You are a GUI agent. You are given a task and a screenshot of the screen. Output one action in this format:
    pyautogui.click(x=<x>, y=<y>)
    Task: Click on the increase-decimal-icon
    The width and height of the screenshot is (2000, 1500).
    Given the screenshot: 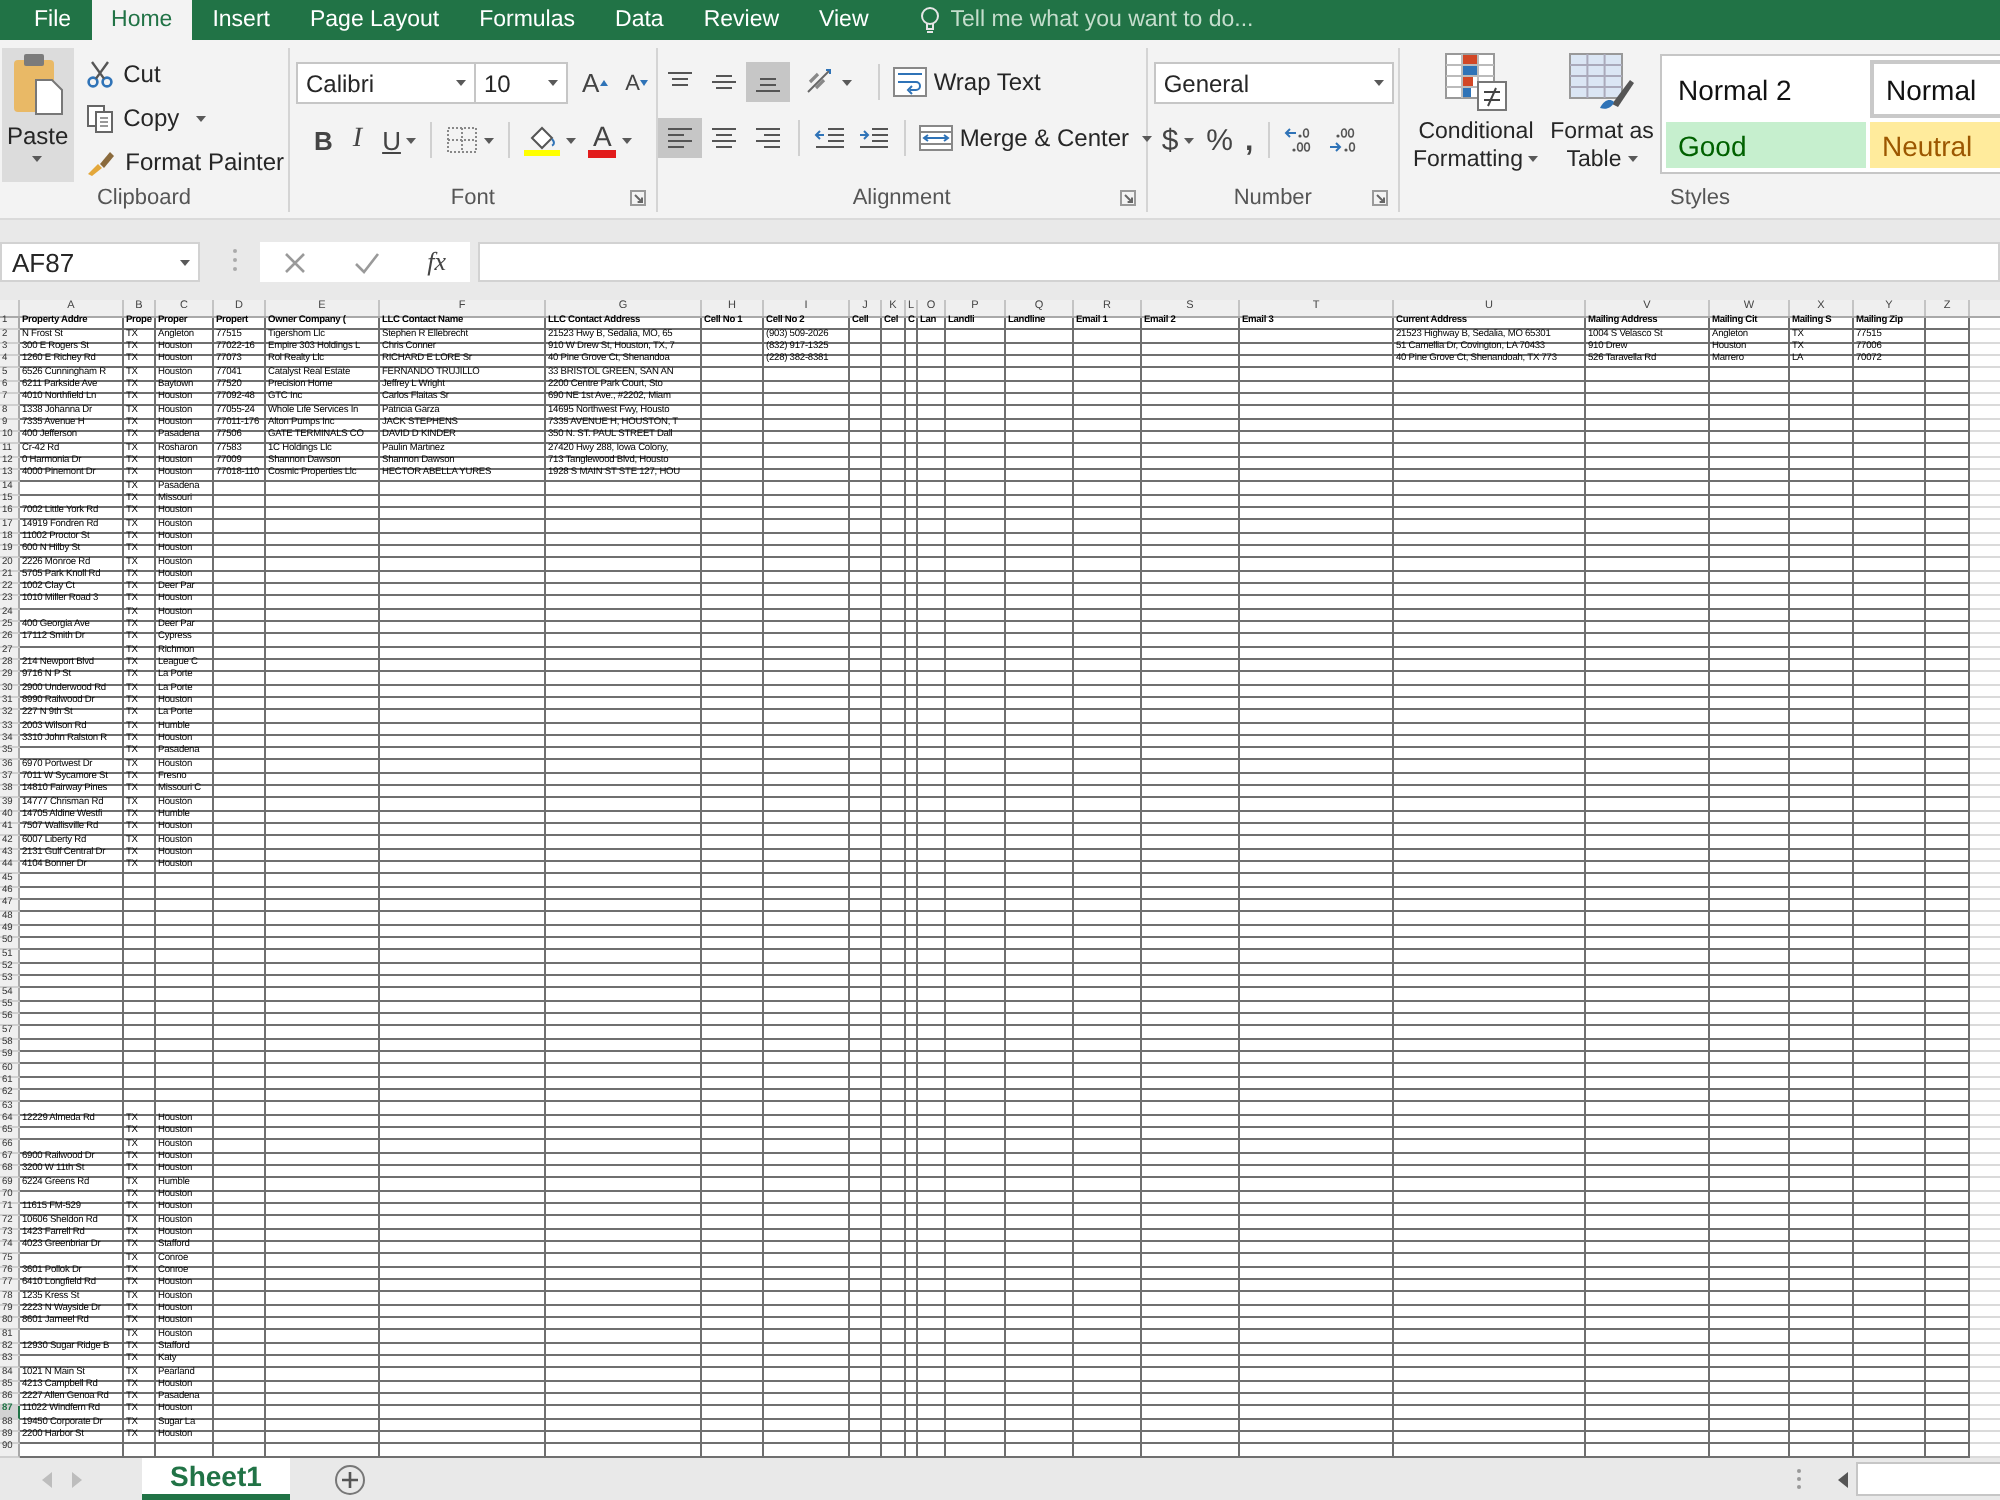 What is the action you would take?
    pyautogui.click(x=1299, y=140)
    